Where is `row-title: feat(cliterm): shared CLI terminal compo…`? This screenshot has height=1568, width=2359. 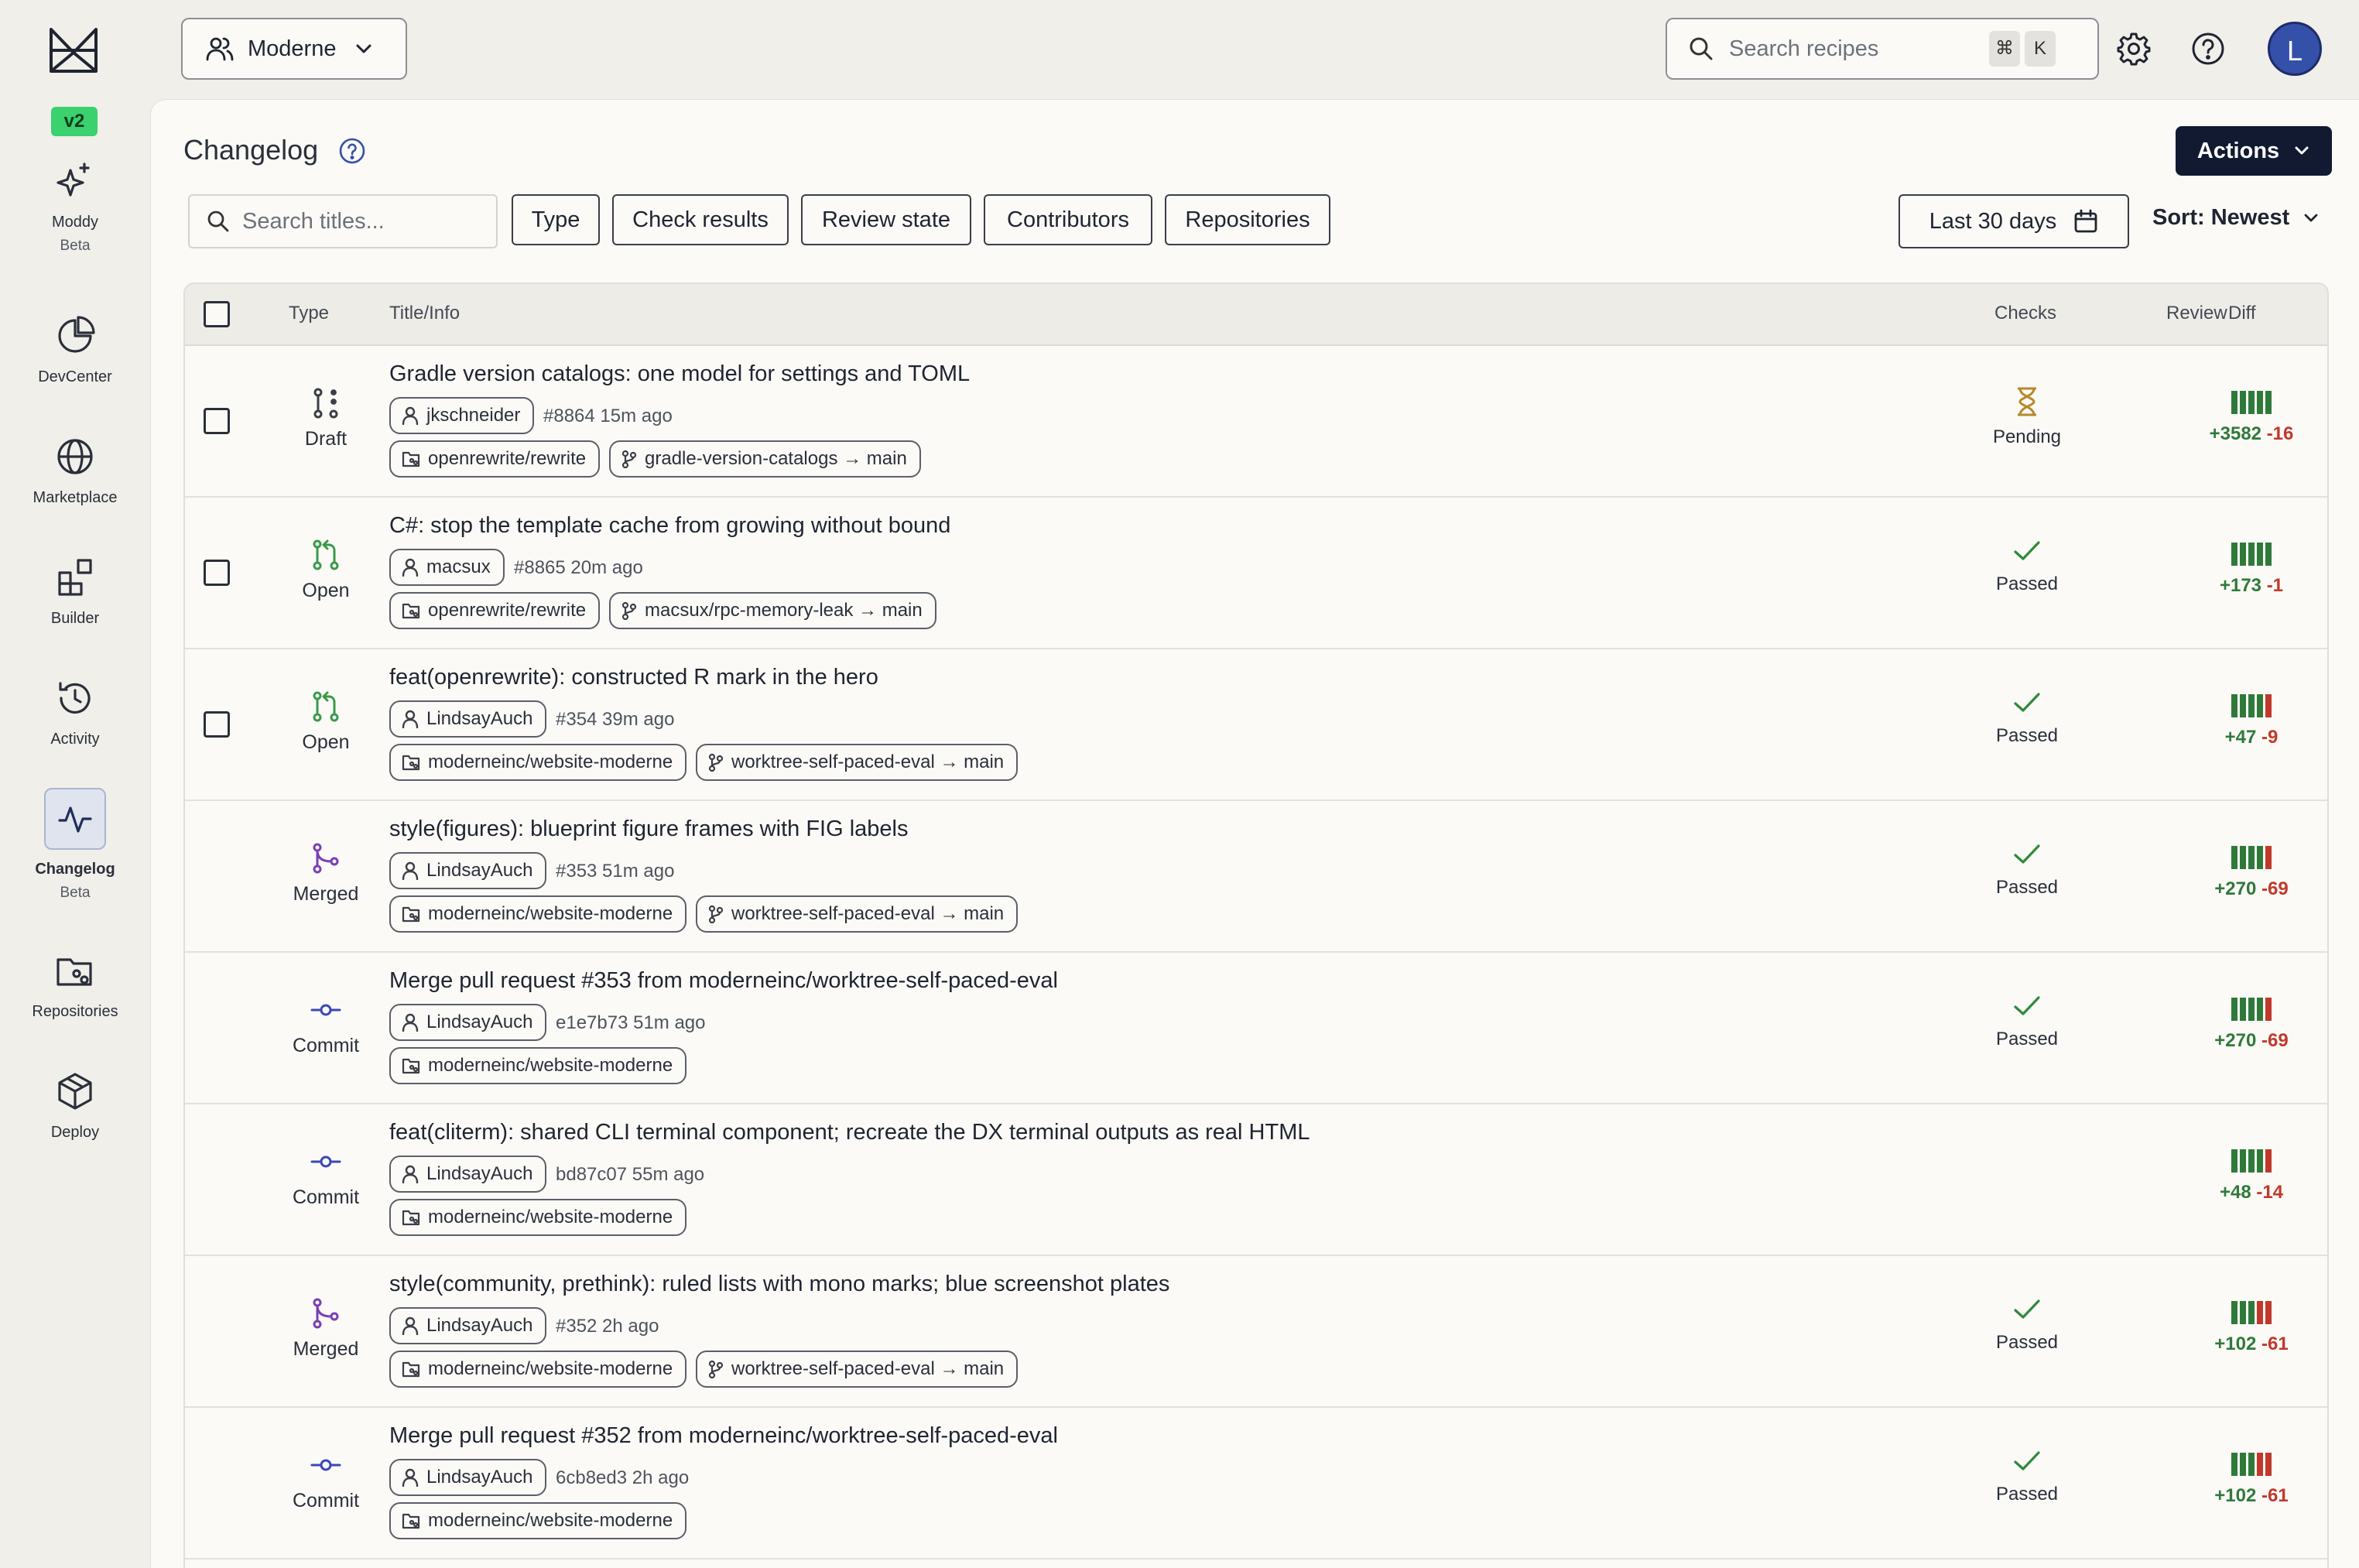 row-title: feat(cliterm): shared CLI terminal compo… is located at coordinates (850, 1132).